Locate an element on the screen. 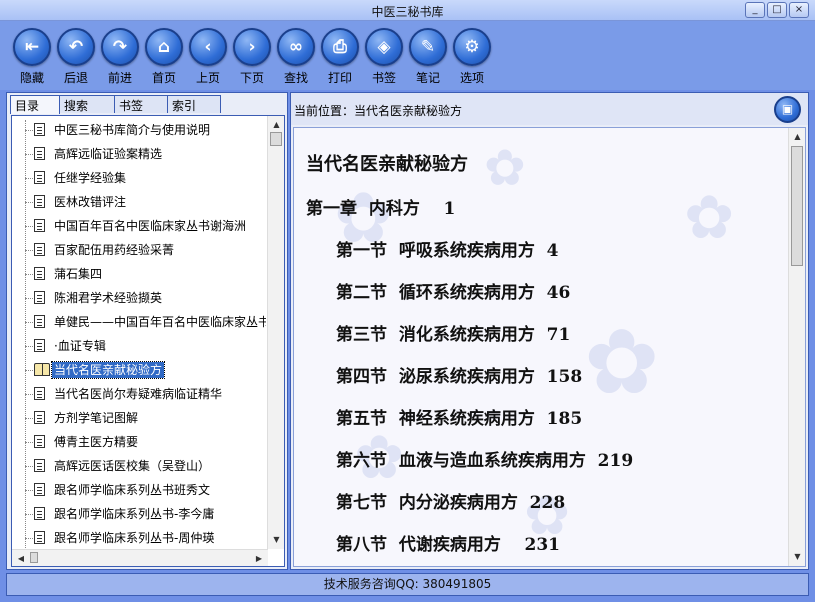 This screenshot has height=602, width=815. tree-item: 跟名师学临床系列丛书-李今庸 is located at coordinates (139, 516).